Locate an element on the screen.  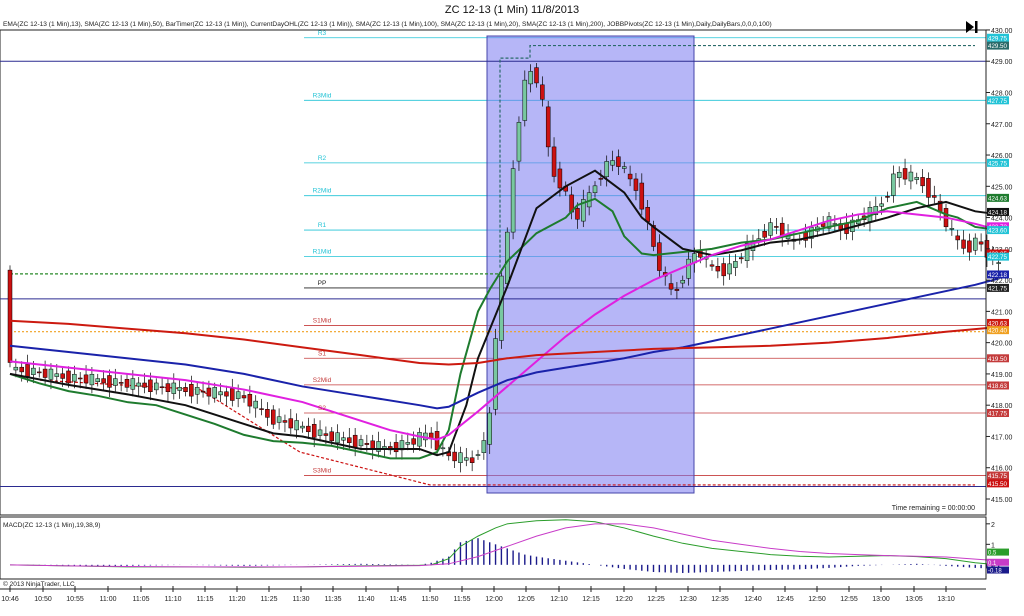
price-badge-label: 417.75 is located at coordinates (997, 414).